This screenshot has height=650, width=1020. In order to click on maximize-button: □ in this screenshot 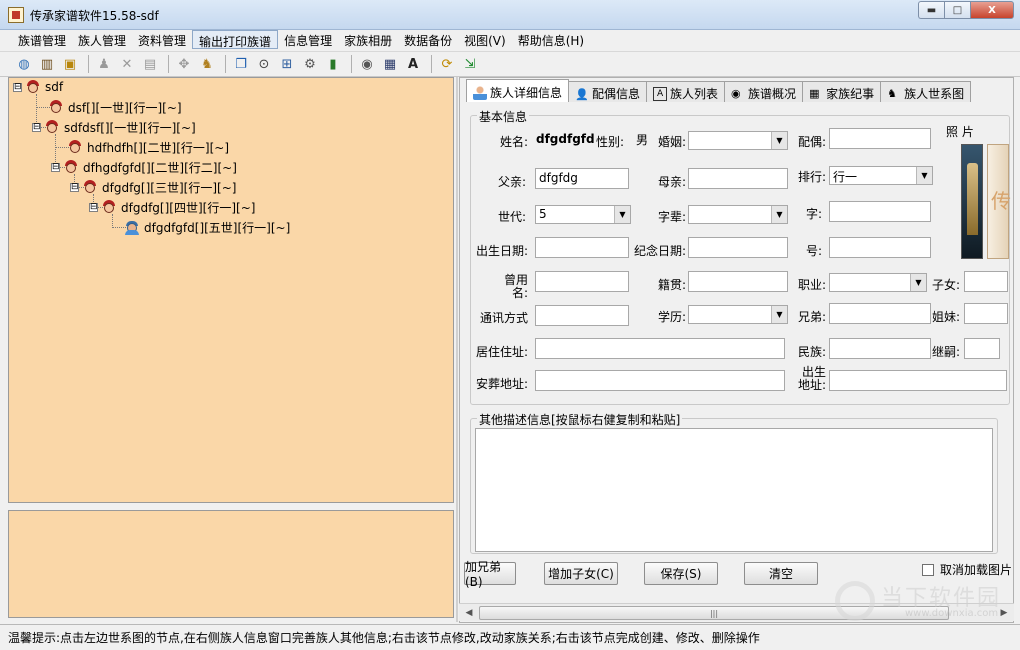, I will do `click(957, 10)`.